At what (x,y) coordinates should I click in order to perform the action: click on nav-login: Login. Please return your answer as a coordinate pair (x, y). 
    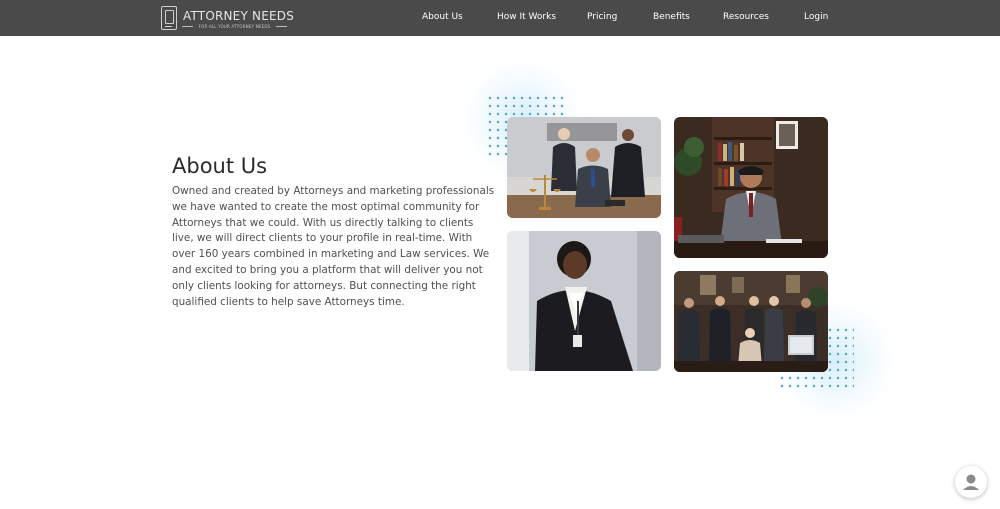
    Looking at the image, I should click on (816, 17).